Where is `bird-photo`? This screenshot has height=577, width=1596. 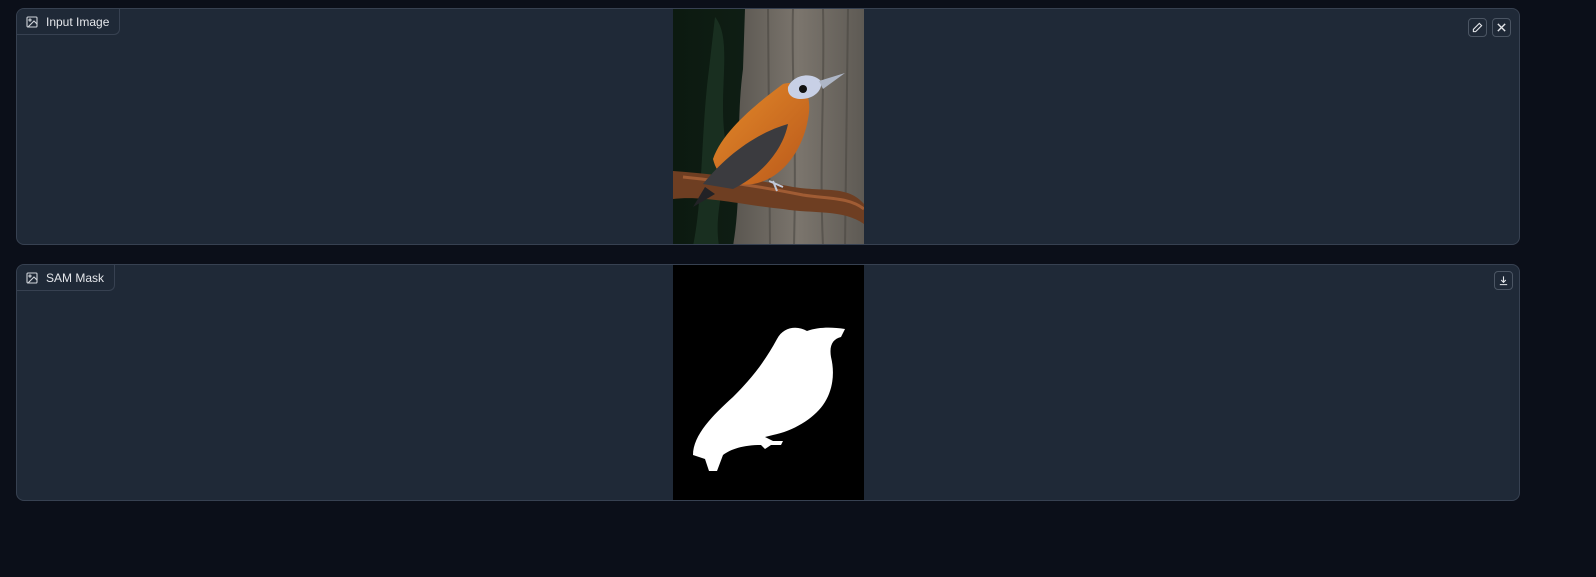
bird-photo is located at coordinates (768, 126).